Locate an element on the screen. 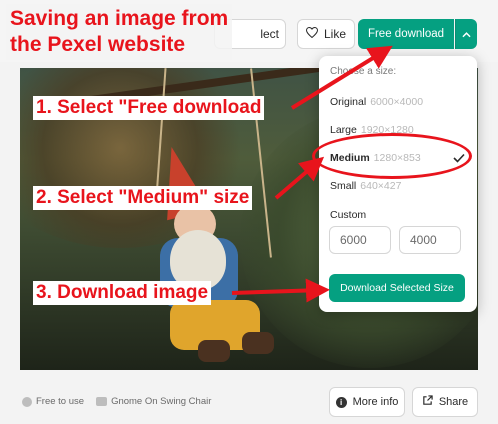 Image resolution: width=498 pixels, height=424 pixels. annotation-step2: 2. Select "Medium" size is located at coordinates (143, 198).